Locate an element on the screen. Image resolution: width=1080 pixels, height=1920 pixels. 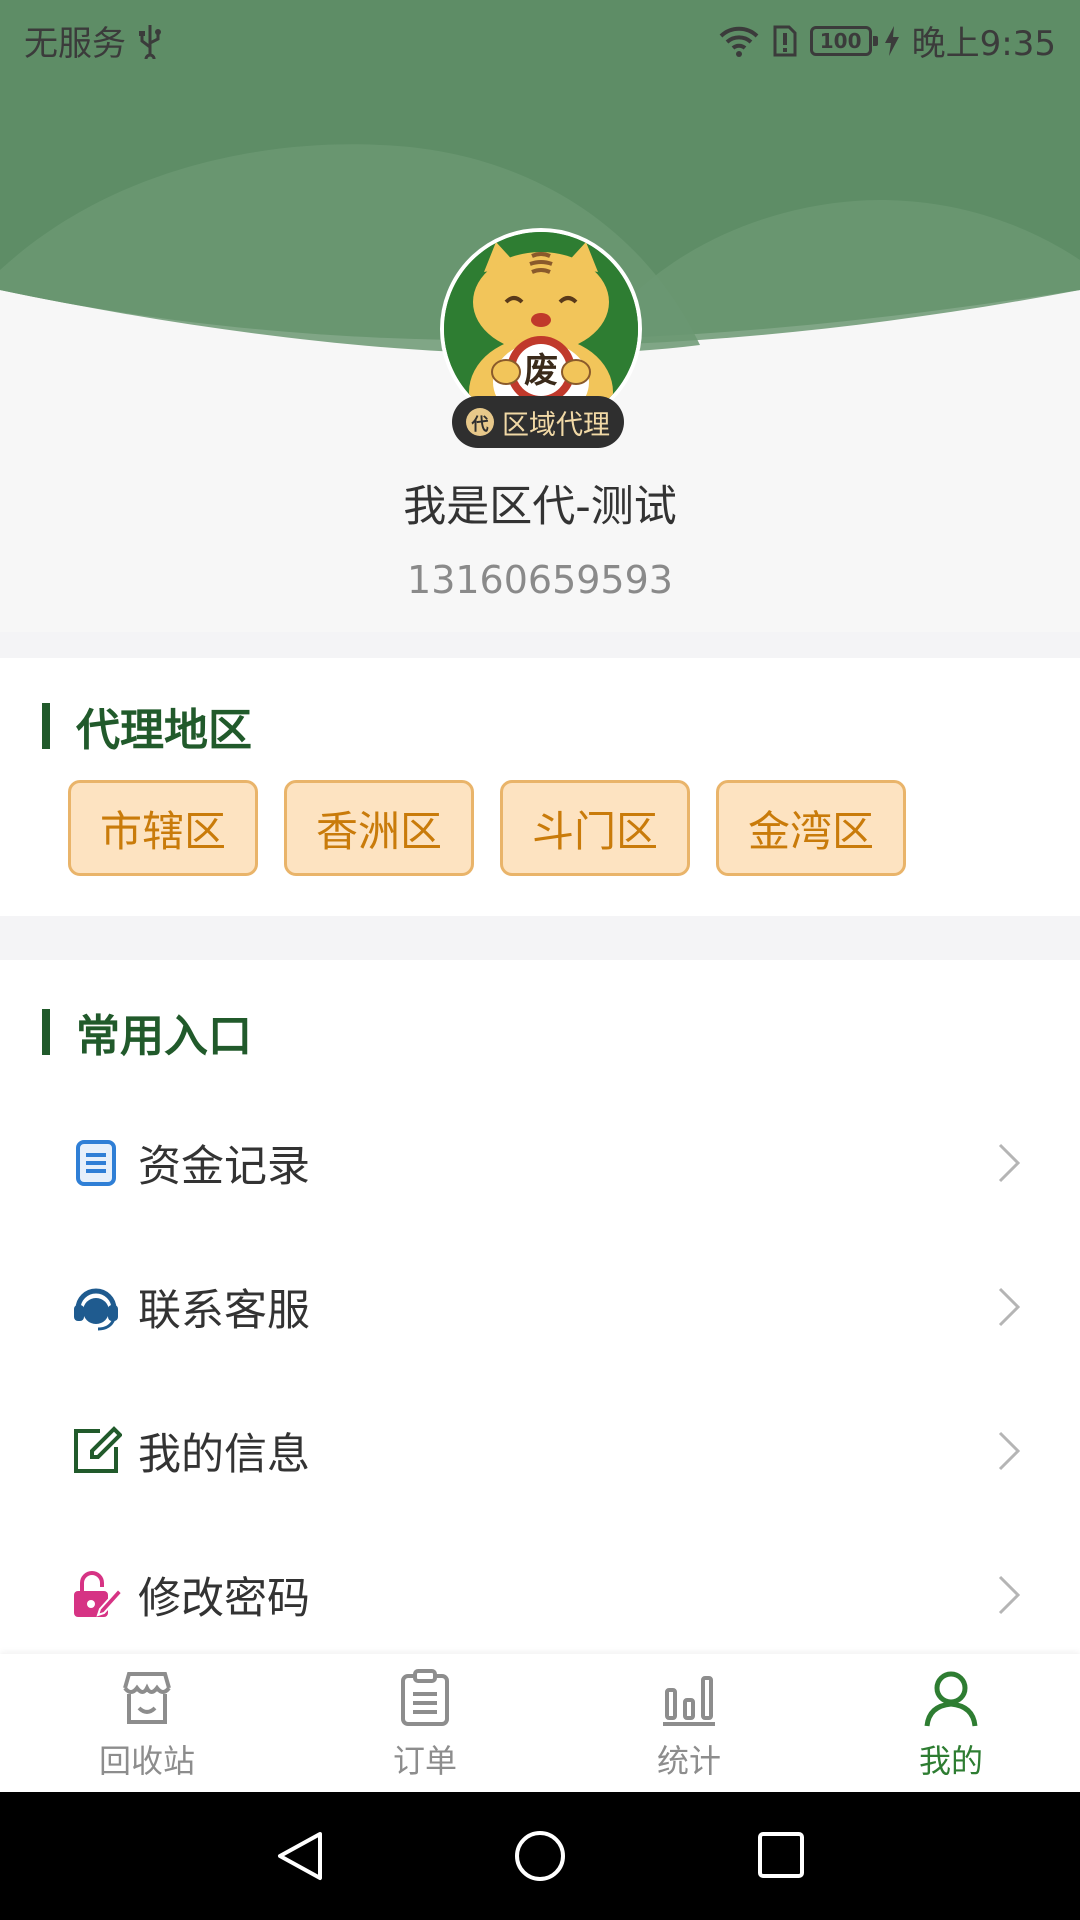
person-icon is located at coordinates (951, 1699).